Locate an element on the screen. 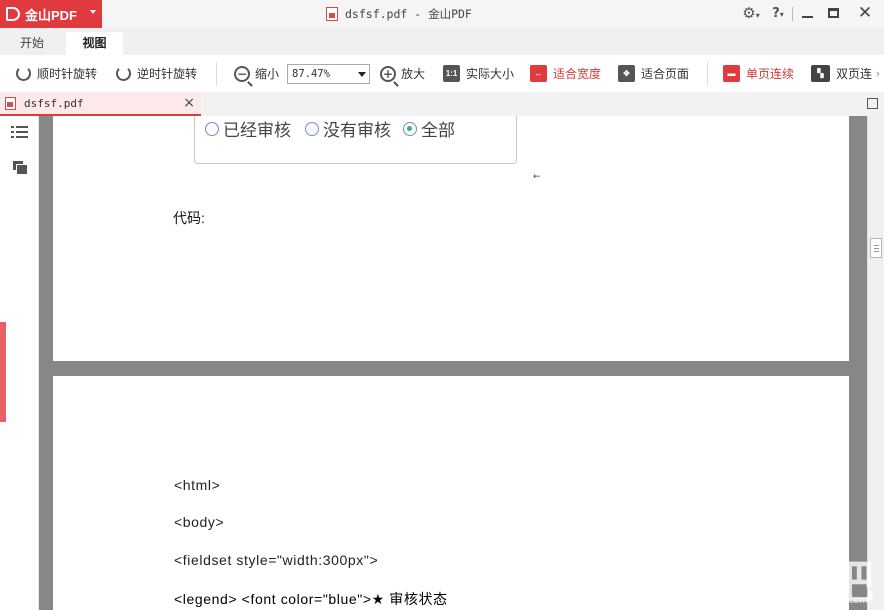 The image size is (884, 610). settings-gear-button: ⚙▾ is located at coordinates (751, 13).